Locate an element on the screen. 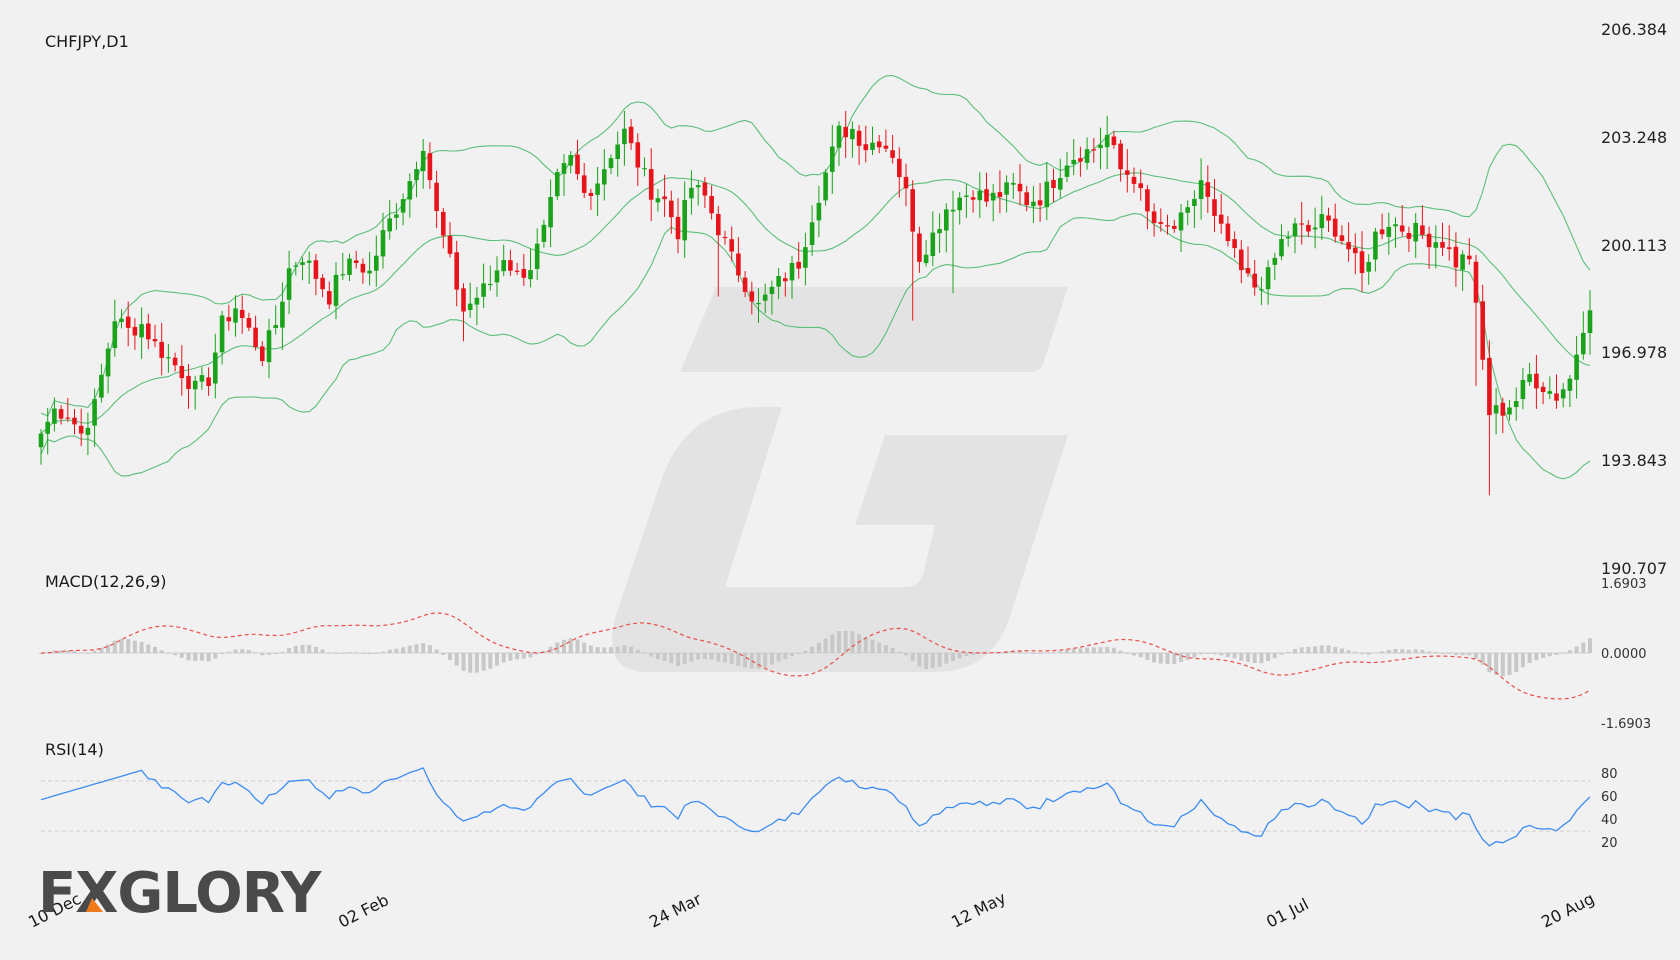 The height and width of the screenshot is (960, 1680). brand-logo: FXGLORY is located at coordinates (181, 893).